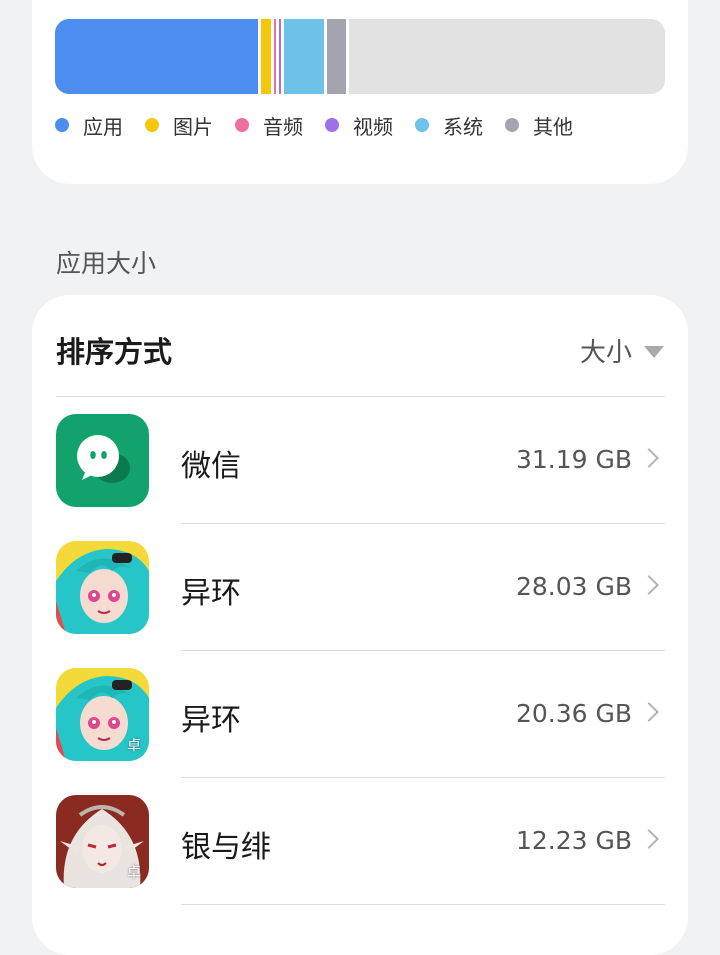 The height and width of the screenshot is (955, 720). I want to click on legend-item-video: 视频, so click(359, 125).